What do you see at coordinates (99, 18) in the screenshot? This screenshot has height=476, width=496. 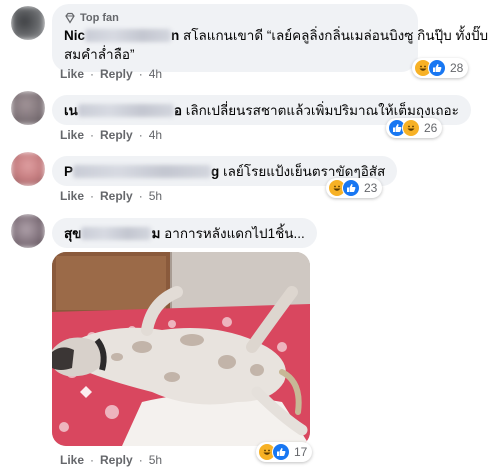 I see `badge-label: Top fan` at bounding box center [99, 18].